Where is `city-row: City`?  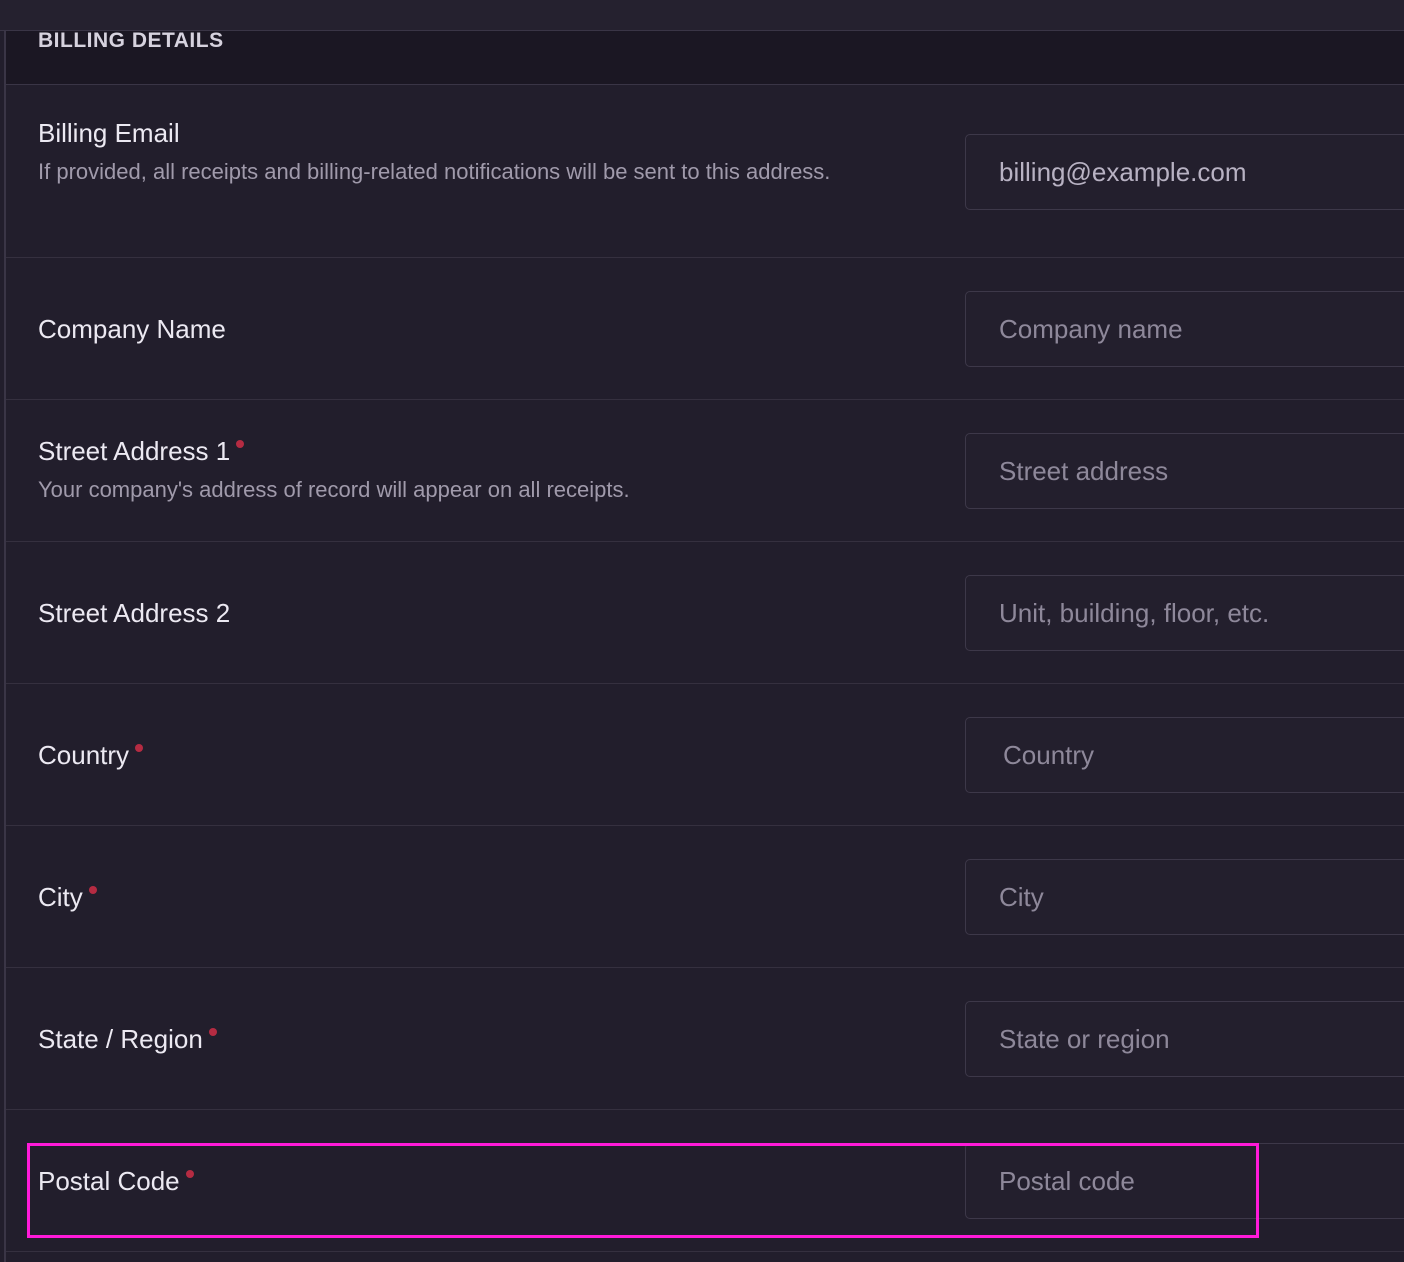
city-row: City is located at coordinates (705, 897).